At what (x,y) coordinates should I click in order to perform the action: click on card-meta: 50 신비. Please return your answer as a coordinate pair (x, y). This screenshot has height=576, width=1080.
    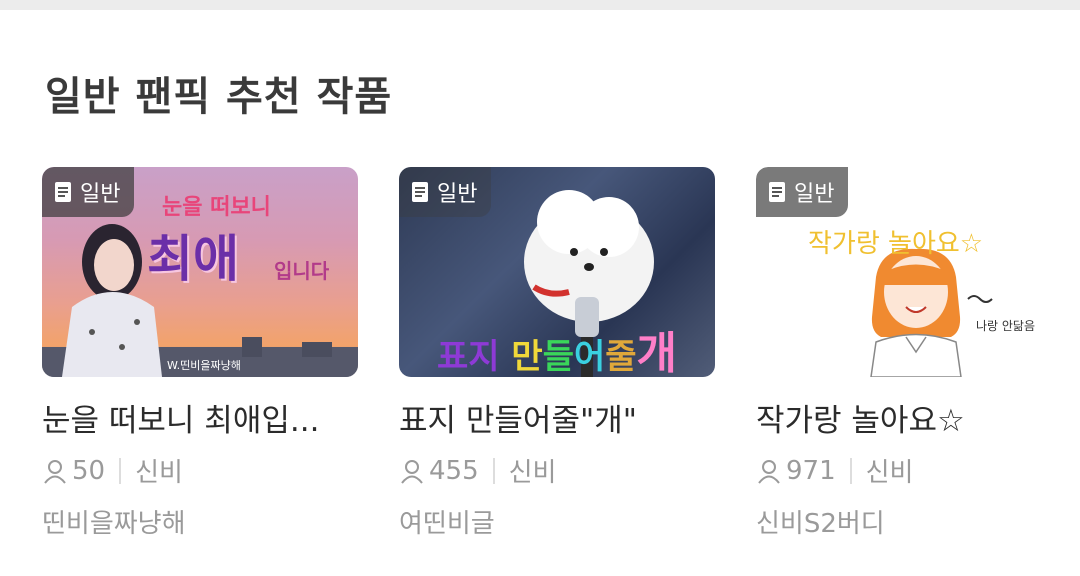
    Looking at the image, I should click on (112, 470).